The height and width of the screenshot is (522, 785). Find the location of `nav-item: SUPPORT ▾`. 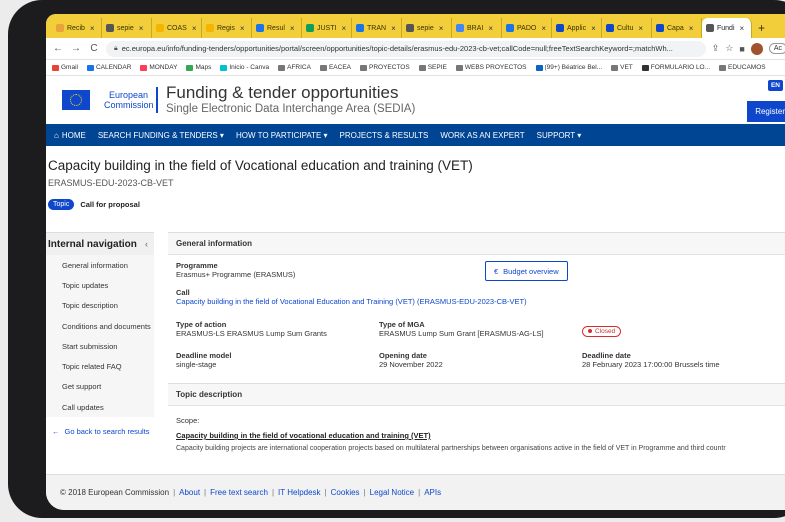

nav-item: SUPPORT ▾ is located at coordinates (559, 135).